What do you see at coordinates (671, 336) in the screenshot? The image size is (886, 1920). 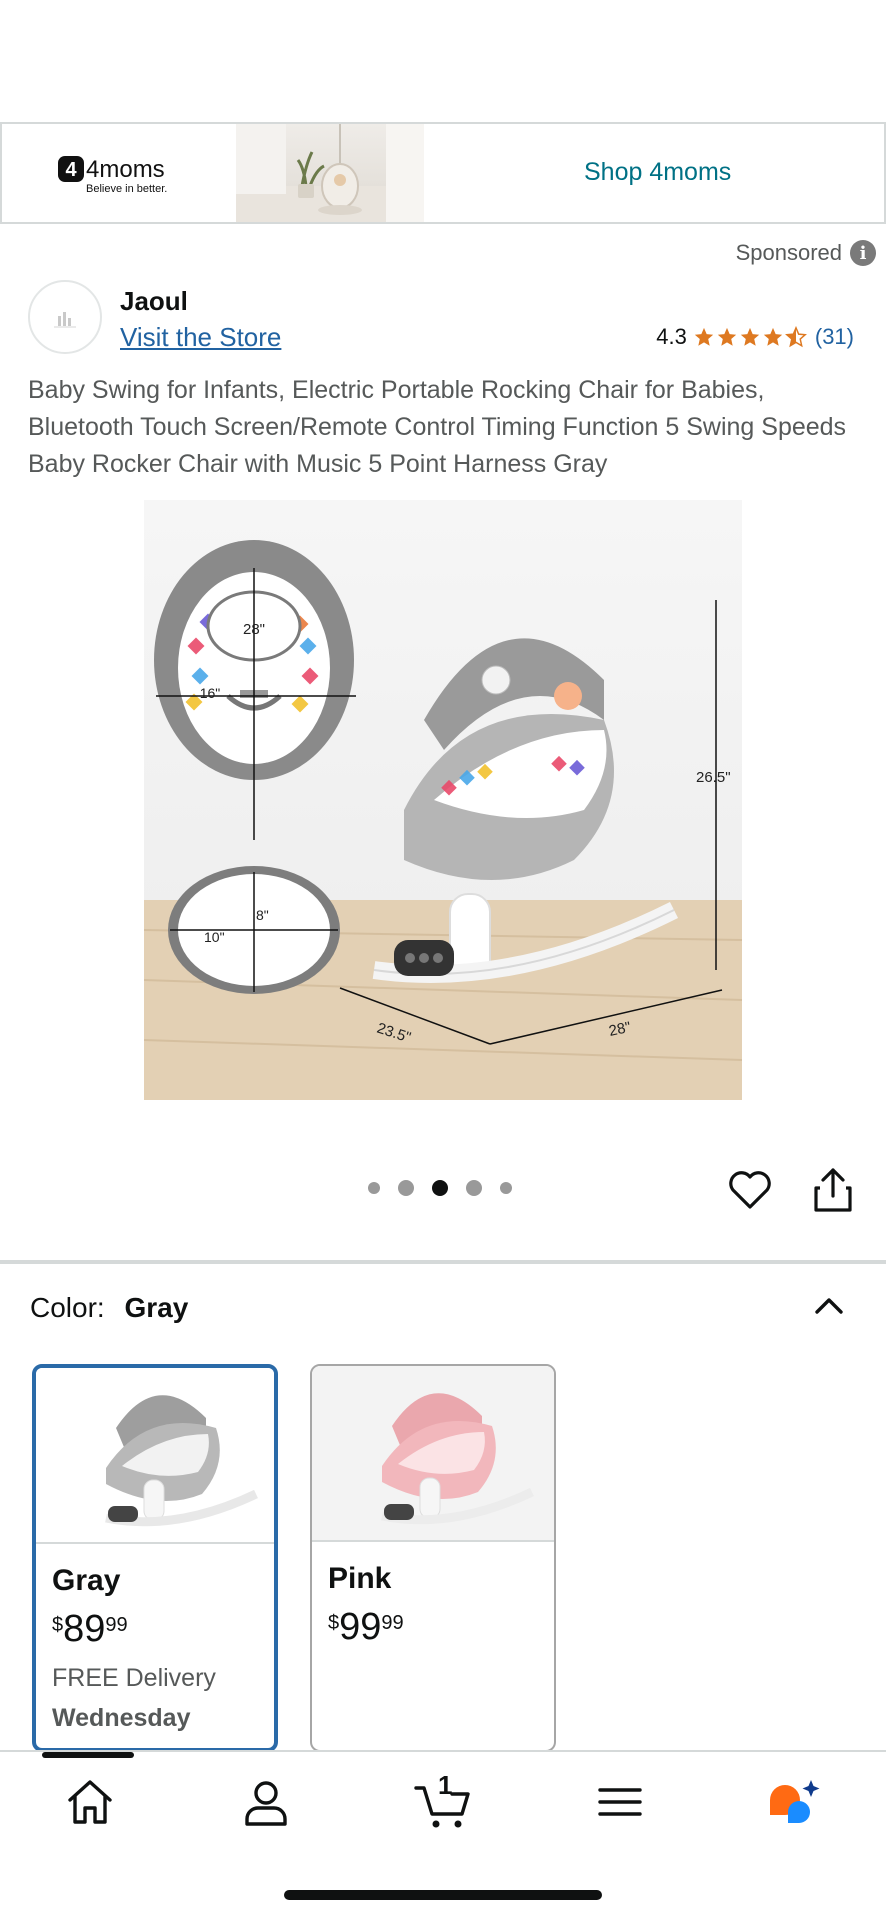 I see `rating-value: 4.3` at bounding box center [671, 336].